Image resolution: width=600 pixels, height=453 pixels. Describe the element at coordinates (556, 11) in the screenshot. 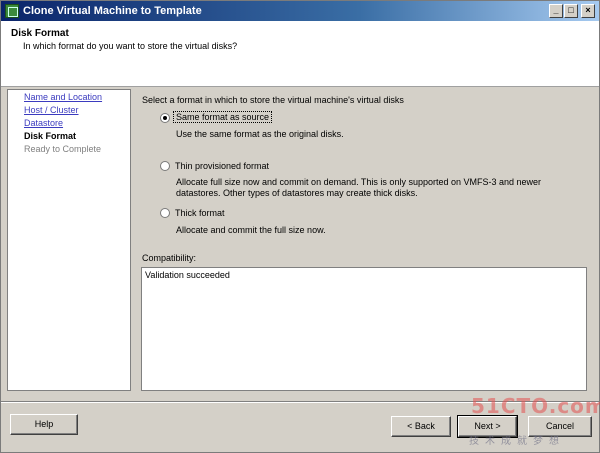

I see `minimize-button: _` at that location.